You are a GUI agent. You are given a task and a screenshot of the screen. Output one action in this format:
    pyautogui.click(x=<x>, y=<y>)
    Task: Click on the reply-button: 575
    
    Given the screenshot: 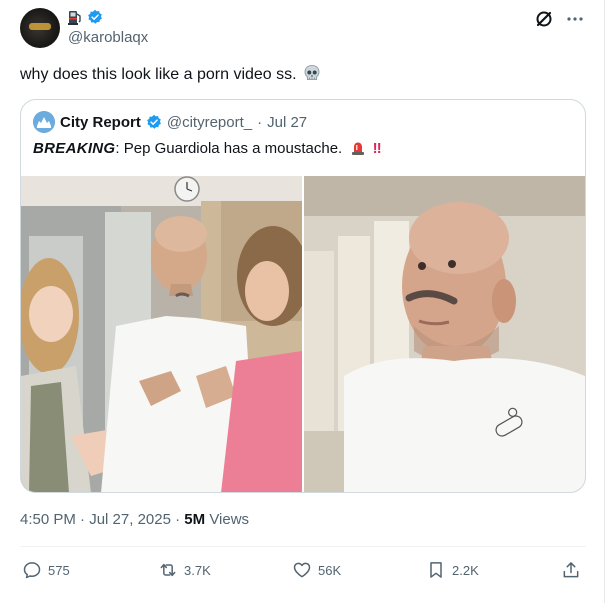 What is the action you would take?
    pyautogui.click(x=46, y=570)
    